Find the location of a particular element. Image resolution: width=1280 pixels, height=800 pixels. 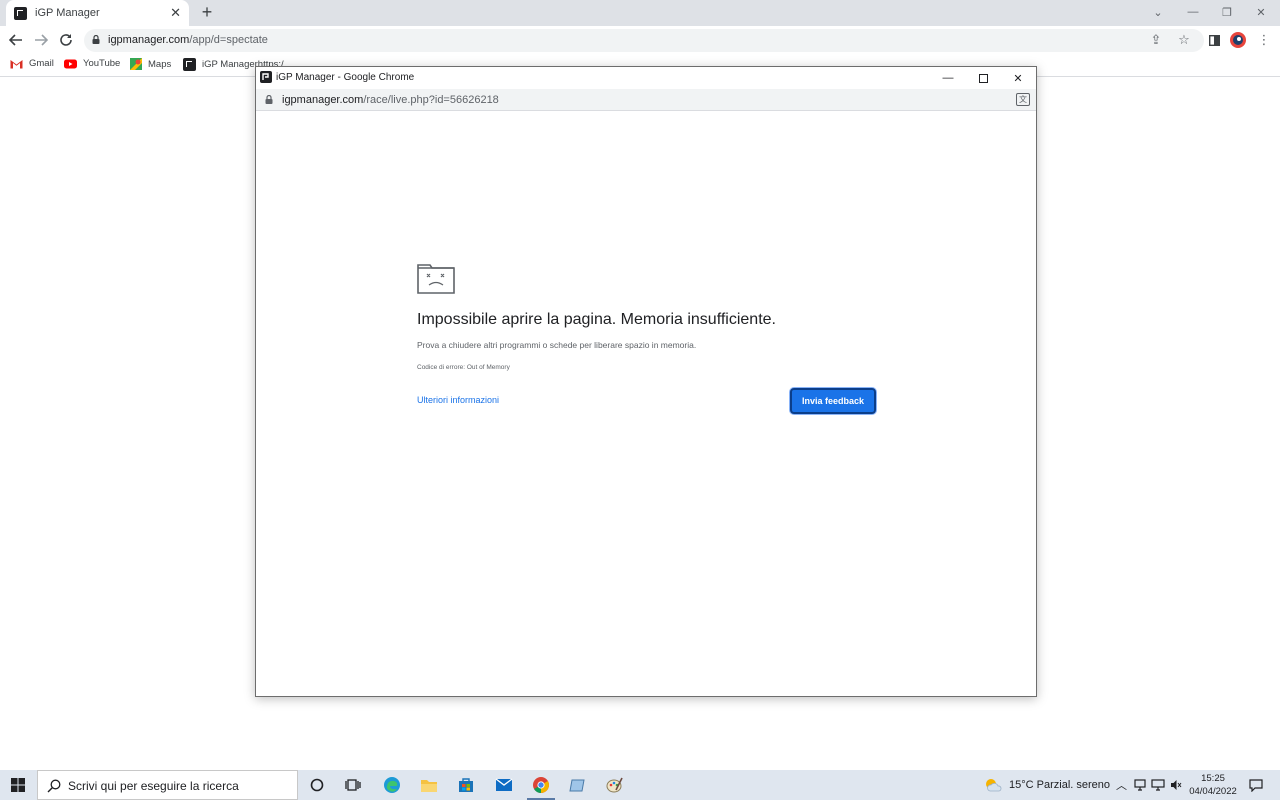

folder-icon is located at coordinates (429, 785).